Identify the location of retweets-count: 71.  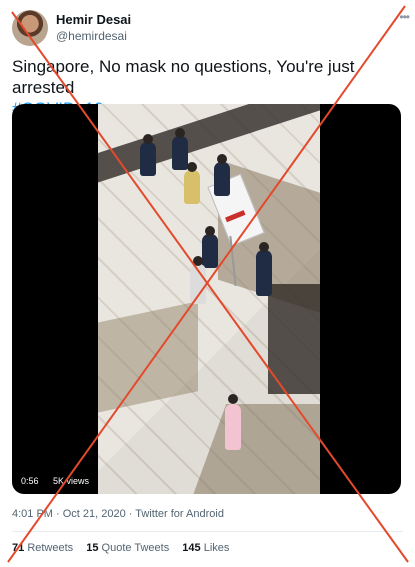
(18, 548).